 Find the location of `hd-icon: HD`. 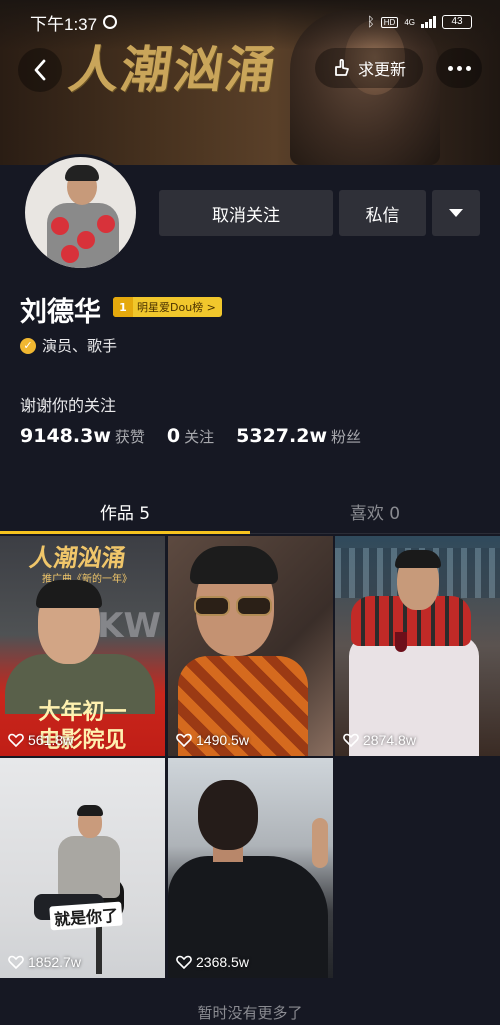

hd-icon: HD is located at coordinates (389, 22).